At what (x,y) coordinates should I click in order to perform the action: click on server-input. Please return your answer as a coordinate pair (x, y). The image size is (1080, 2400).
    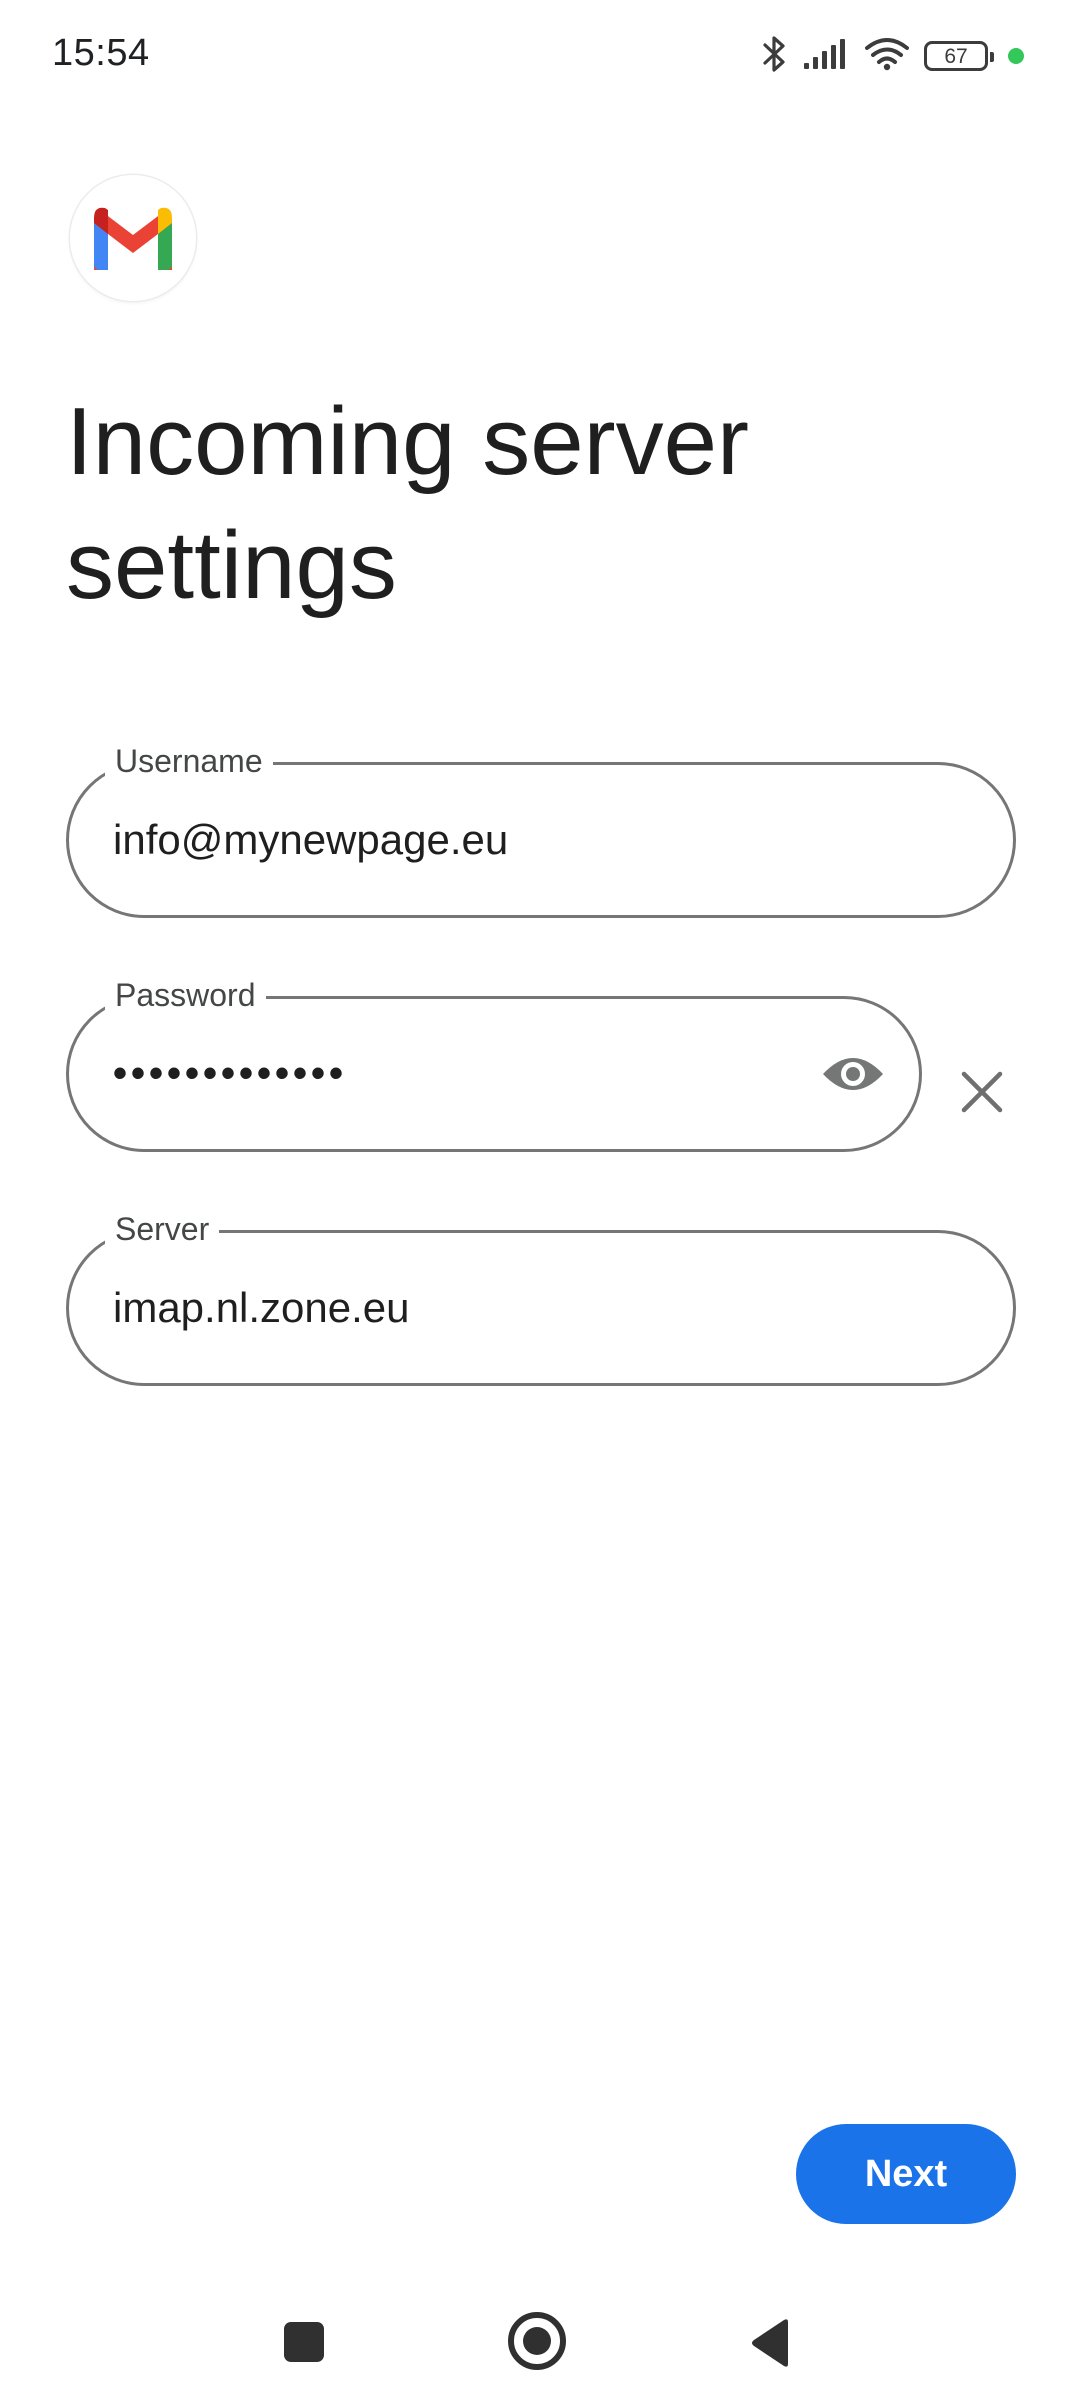
    Looking at the image, I should click on (503, 1308).